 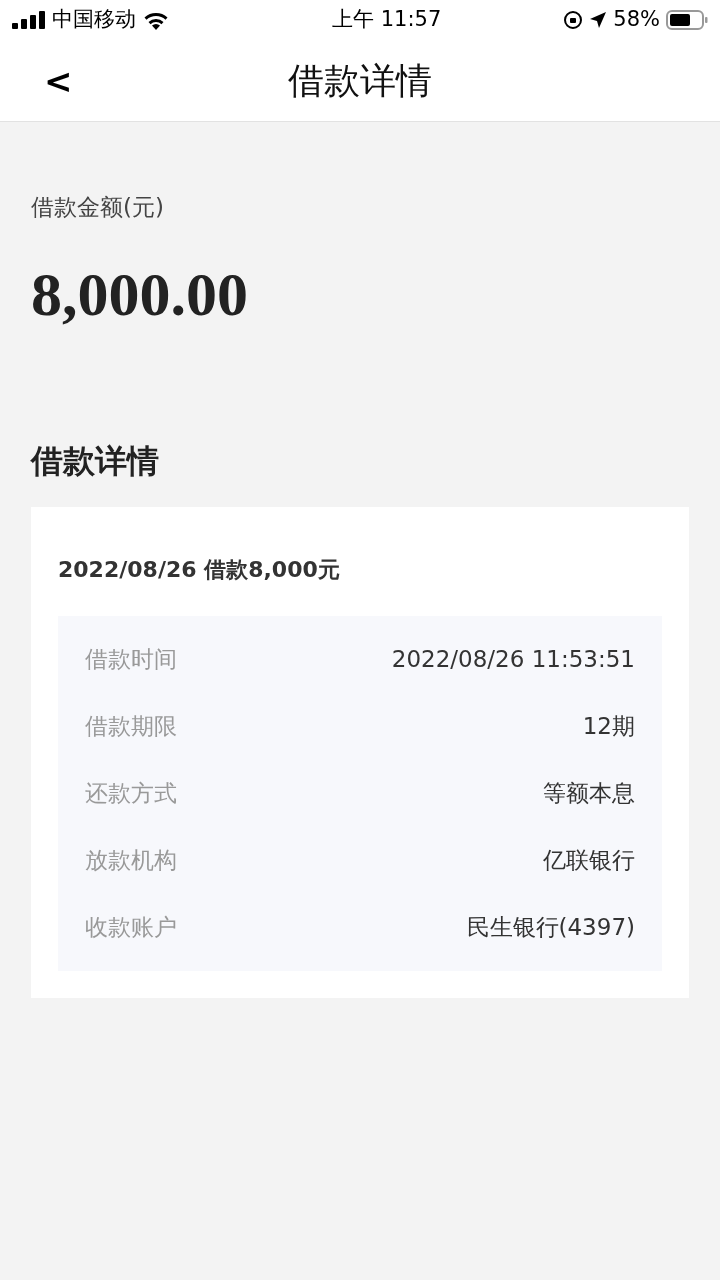 I want to click on page-title: 借款详情, so click(x=360, y=80).